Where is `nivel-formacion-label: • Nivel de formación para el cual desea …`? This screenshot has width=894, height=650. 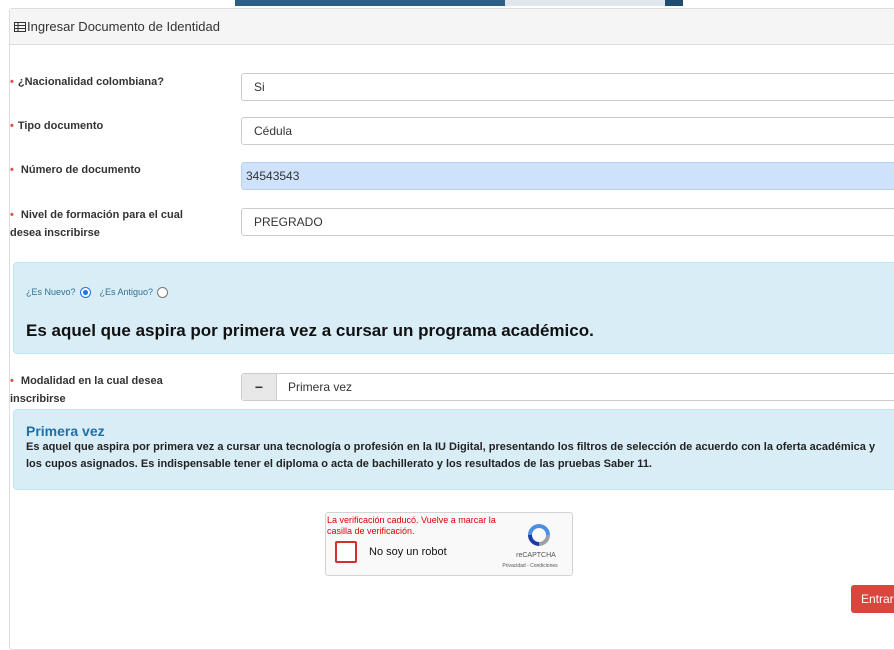 nivel-formacion-label: • Nivel de formación para el cual desea … is located at coordinates (96, 224).